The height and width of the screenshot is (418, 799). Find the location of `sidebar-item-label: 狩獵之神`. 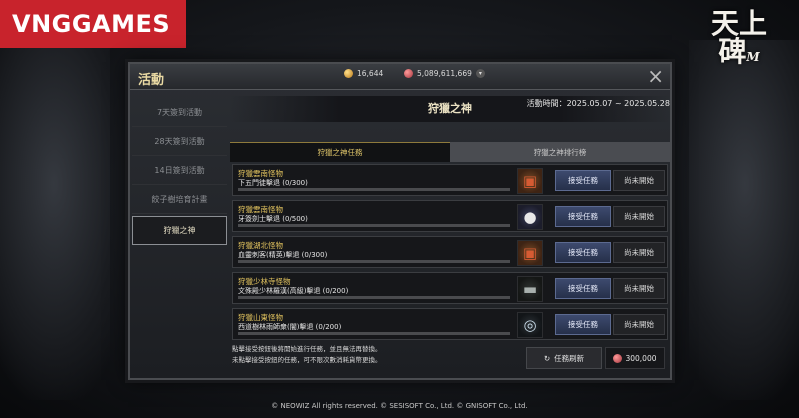

sidebar-item-label: 狩獵之神 is located at coordinates (179, 230).